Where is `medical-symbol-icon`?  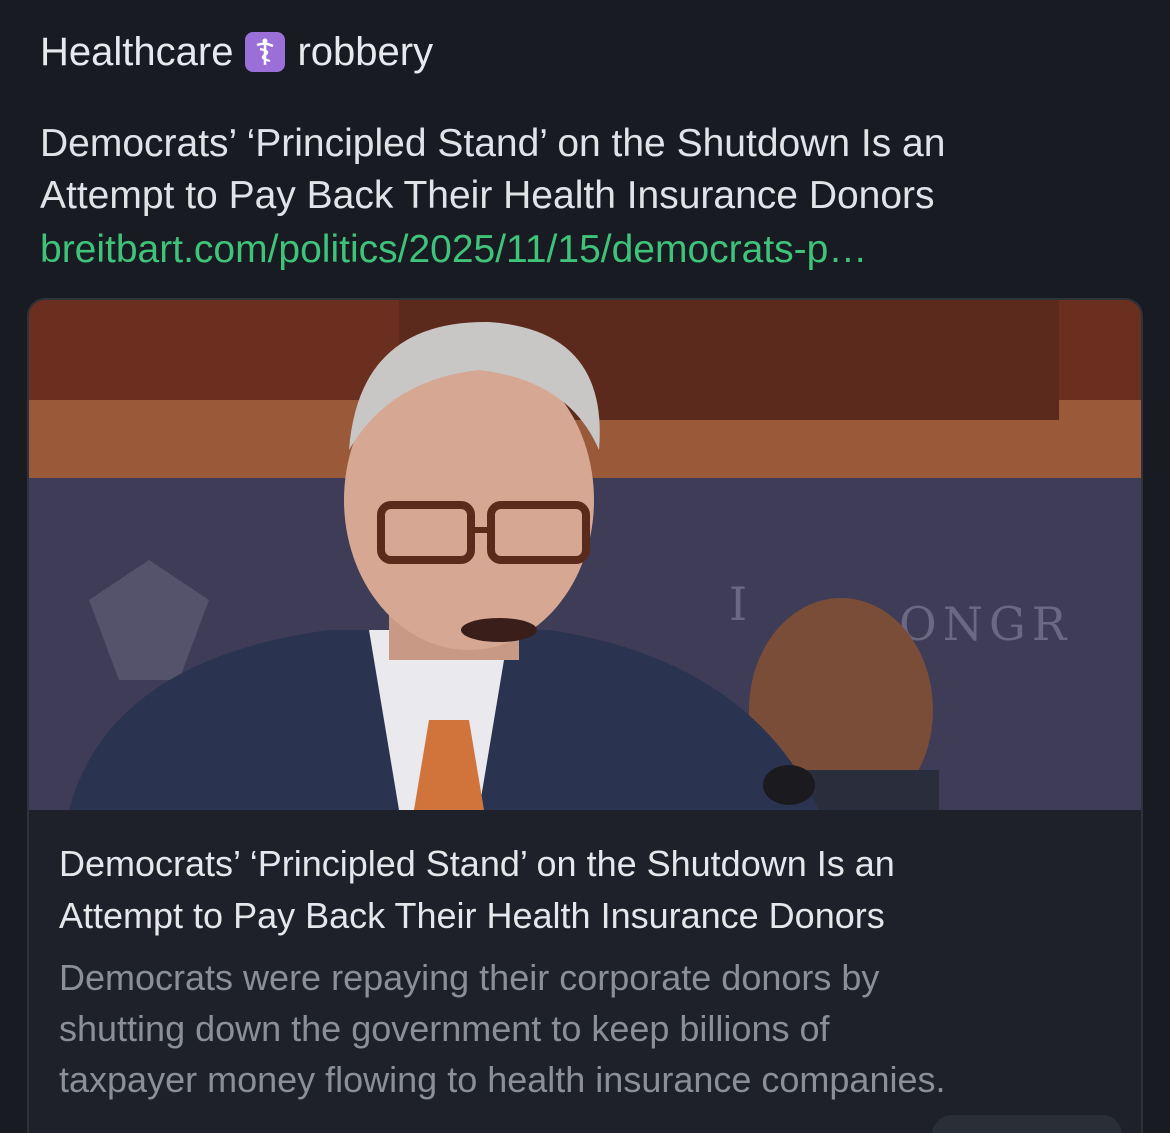
medical-symbol-icon is located at coordinates (265, 52).